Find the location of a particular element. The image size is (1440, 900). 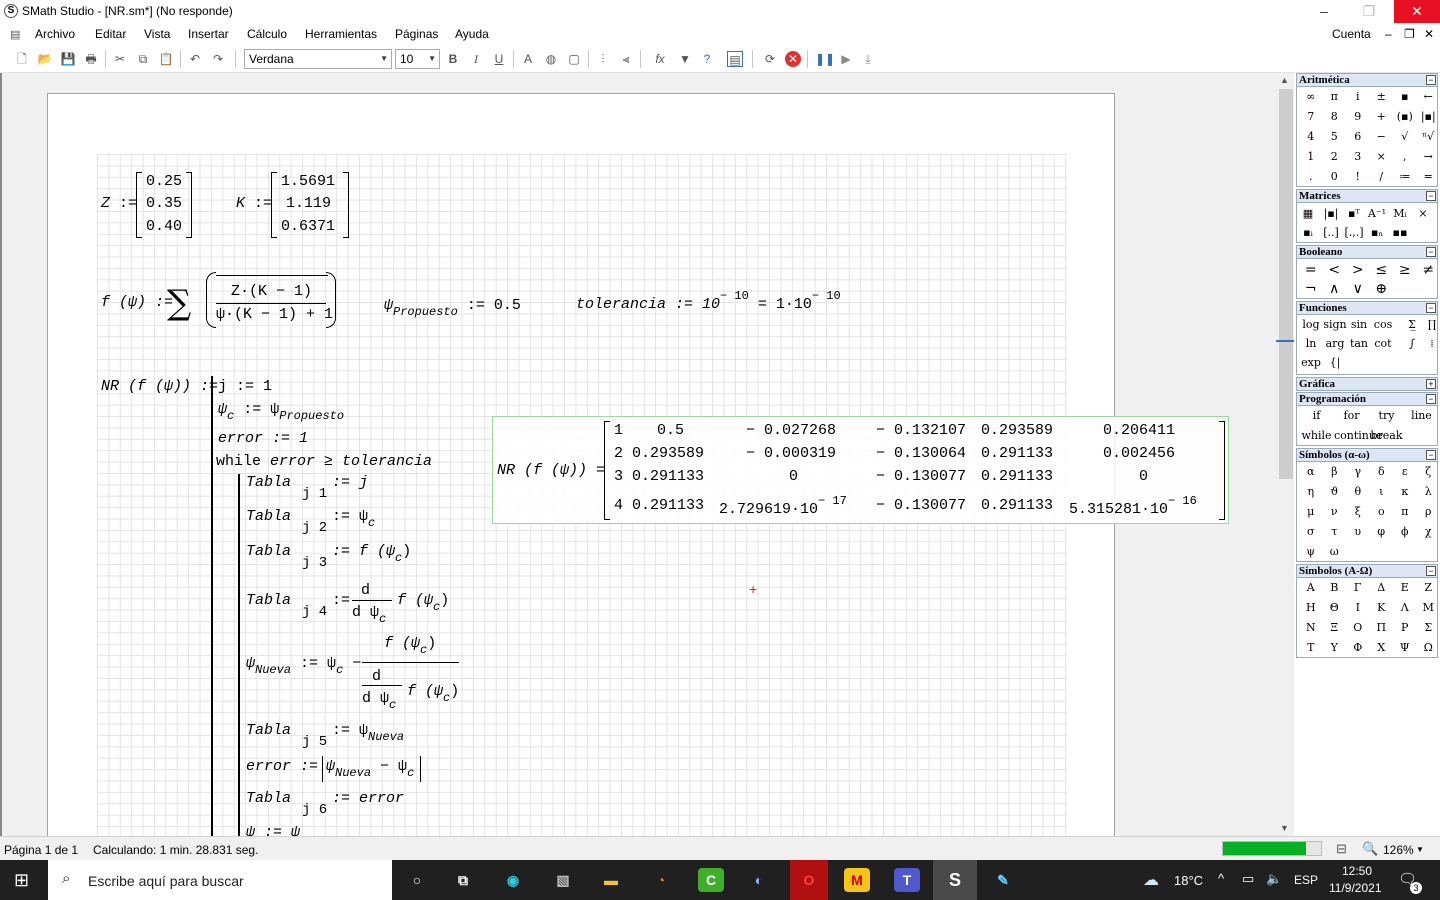

panel-symbol-button: δ is located at coordinates (1382, 471).